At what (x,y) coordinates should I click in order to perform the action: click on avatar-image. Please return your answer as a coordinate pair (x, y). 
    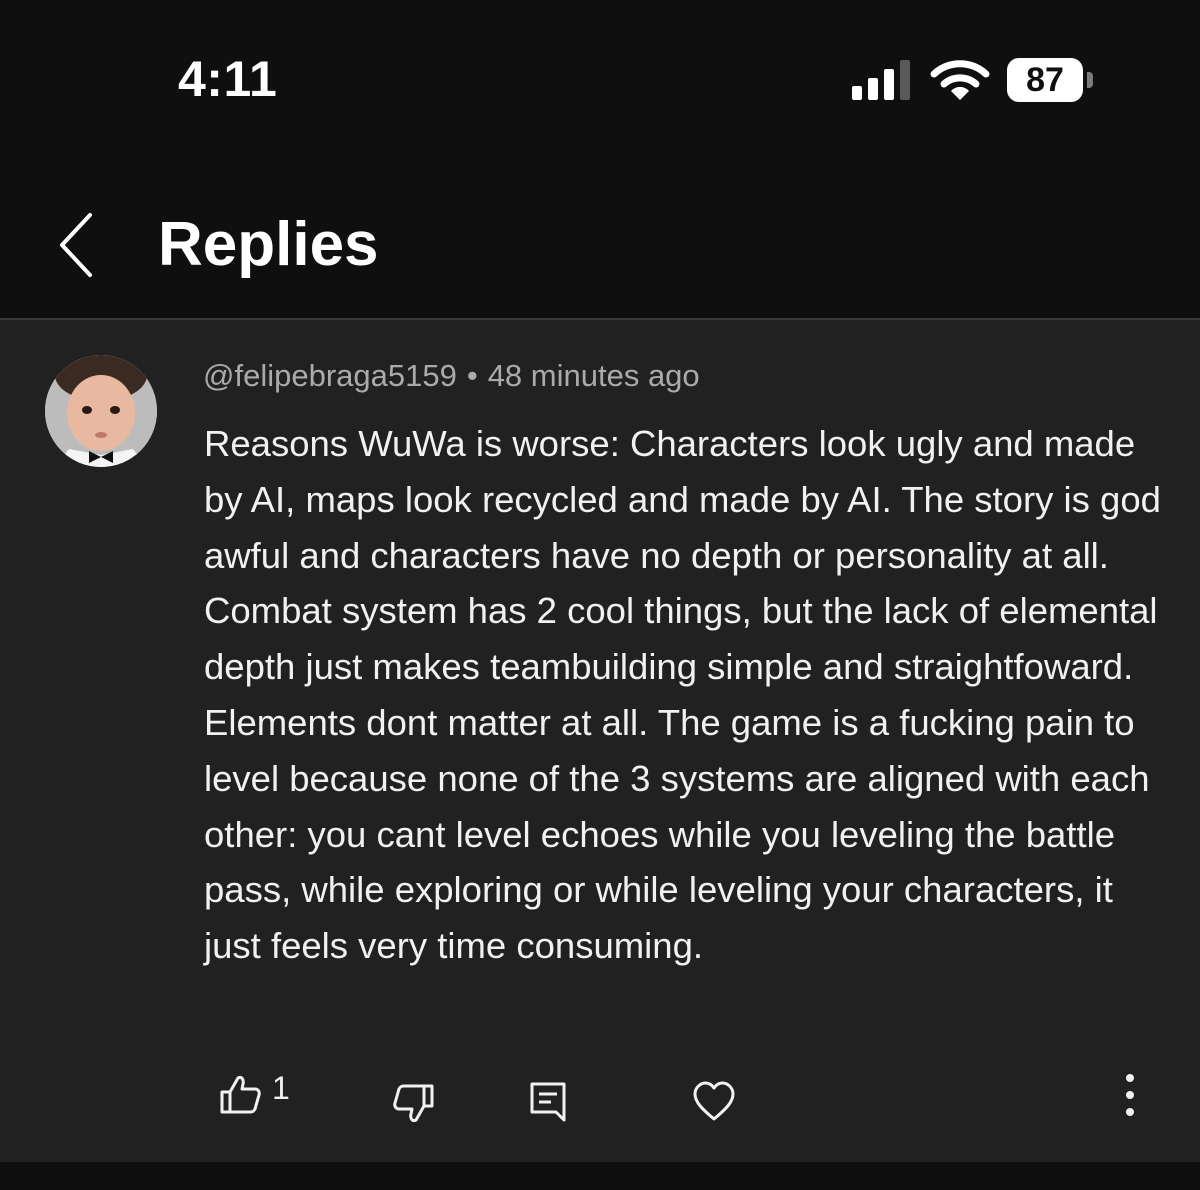
    Looking at the image, I should click on (101, 411).